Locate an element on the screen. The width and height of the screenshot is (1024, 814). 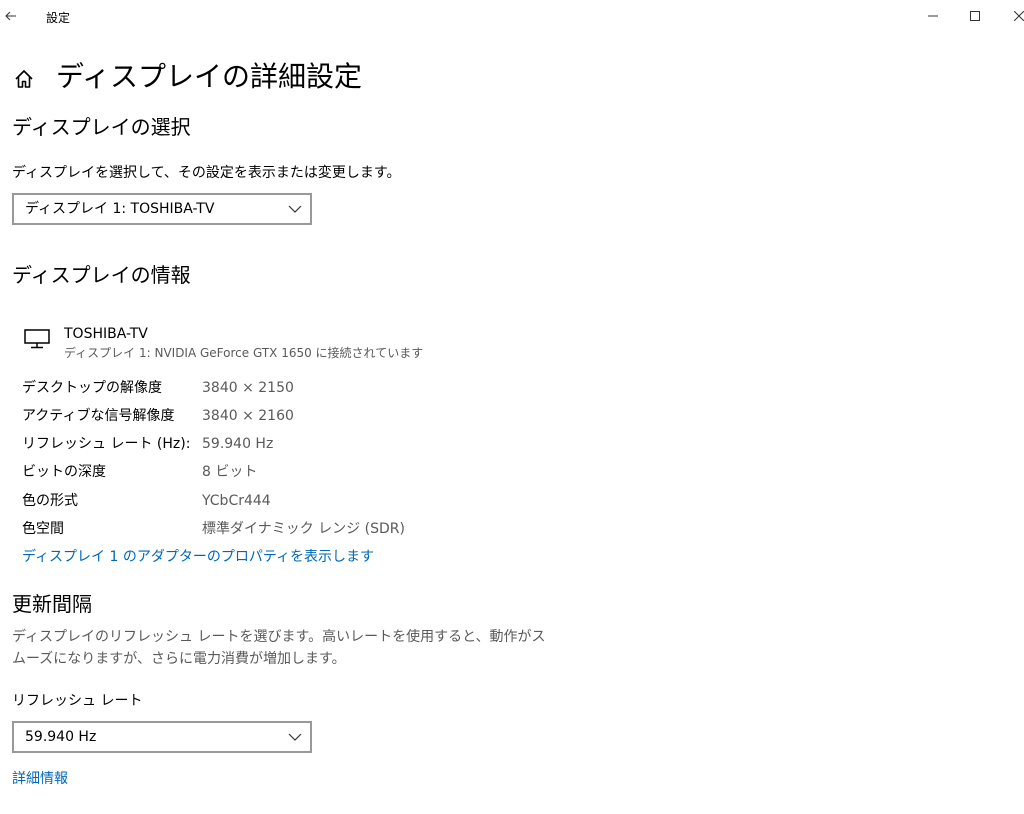
minimize-button is located at coordinates (933, 16).